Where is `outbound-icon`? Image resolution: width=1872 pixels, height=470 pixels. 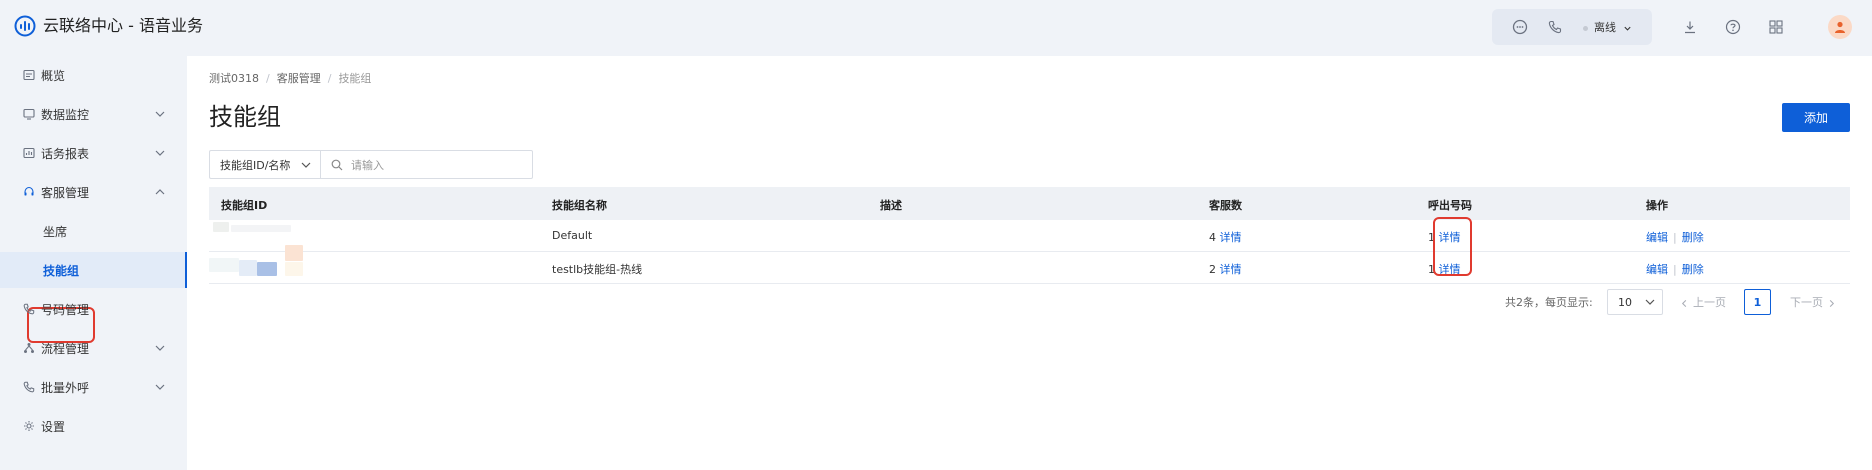 outbound-icon is located at coordinates (28, 387).